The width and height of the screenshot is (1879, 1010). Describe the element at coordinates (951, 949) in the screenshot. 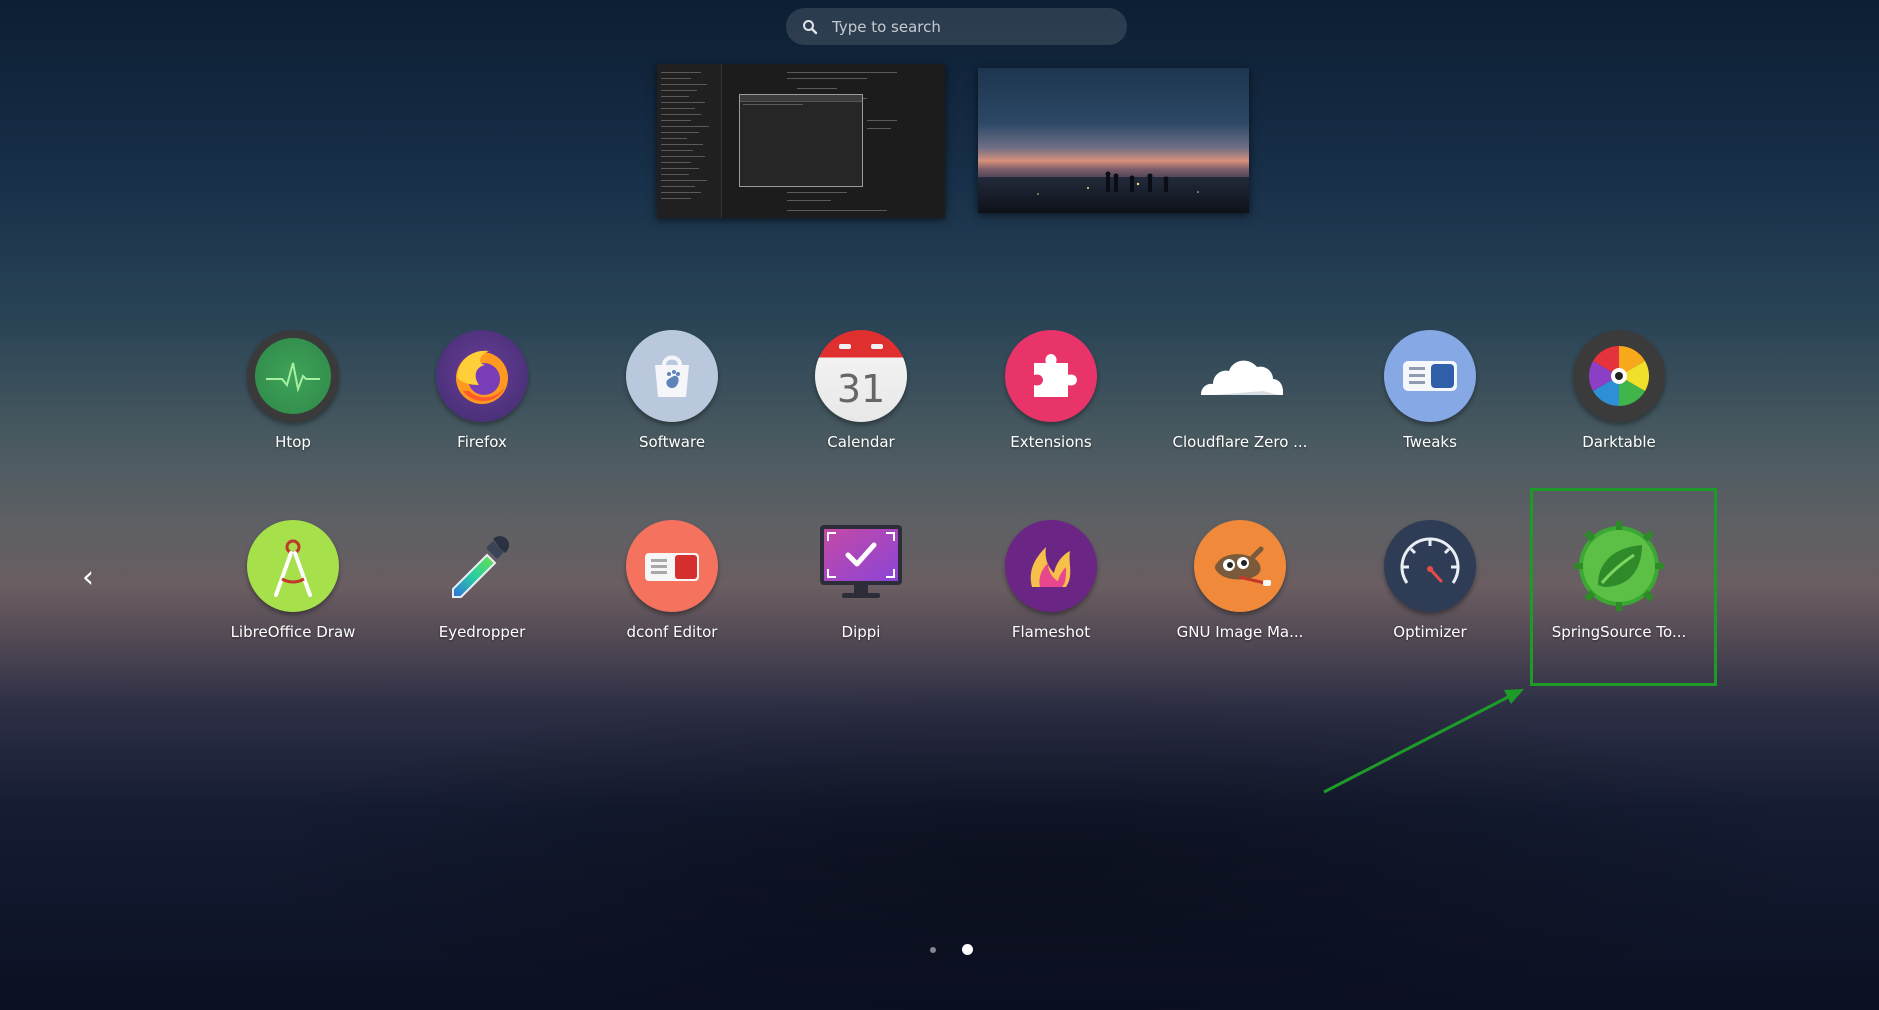

I see `pagination-dots` at that location.